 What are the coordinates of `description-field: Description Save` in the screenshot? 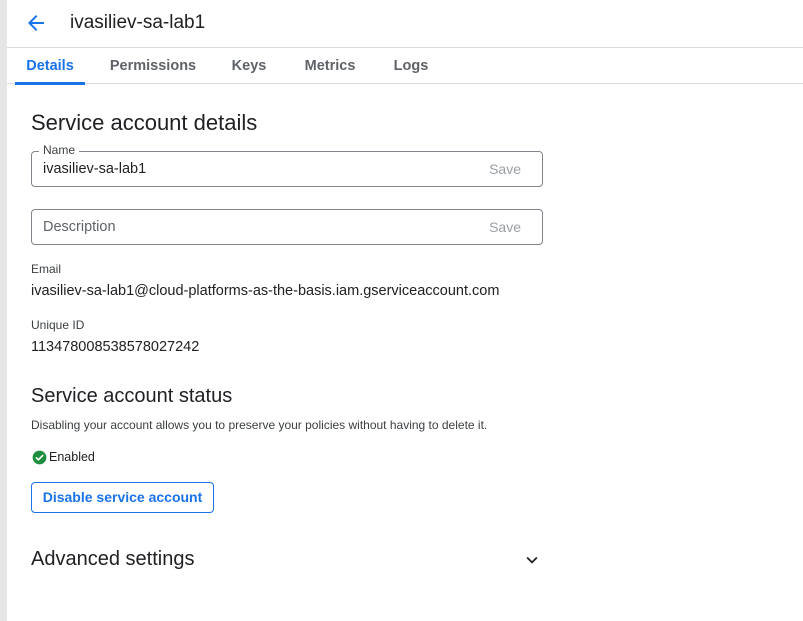 It's located at (287, 227).